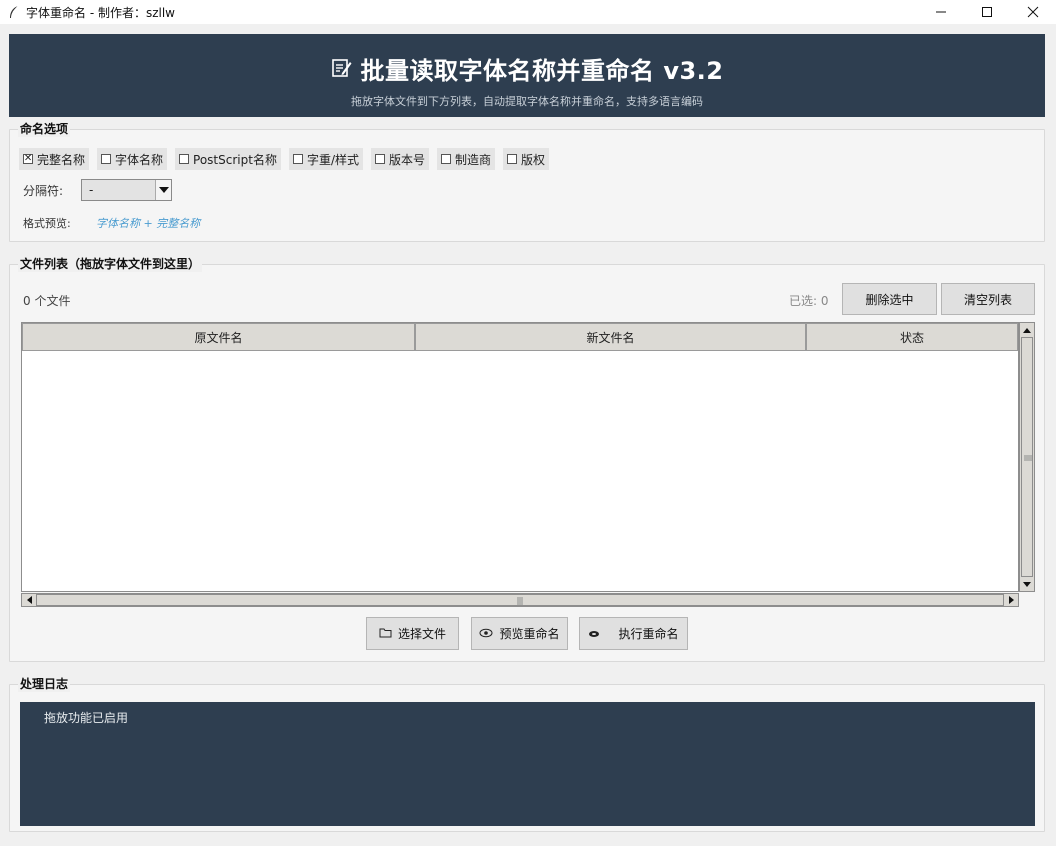 This screenshot has width=1056, height=846. I want to click on banner-heading: 批量读取字体名称并重命名 v3.2, so click(527, 68).